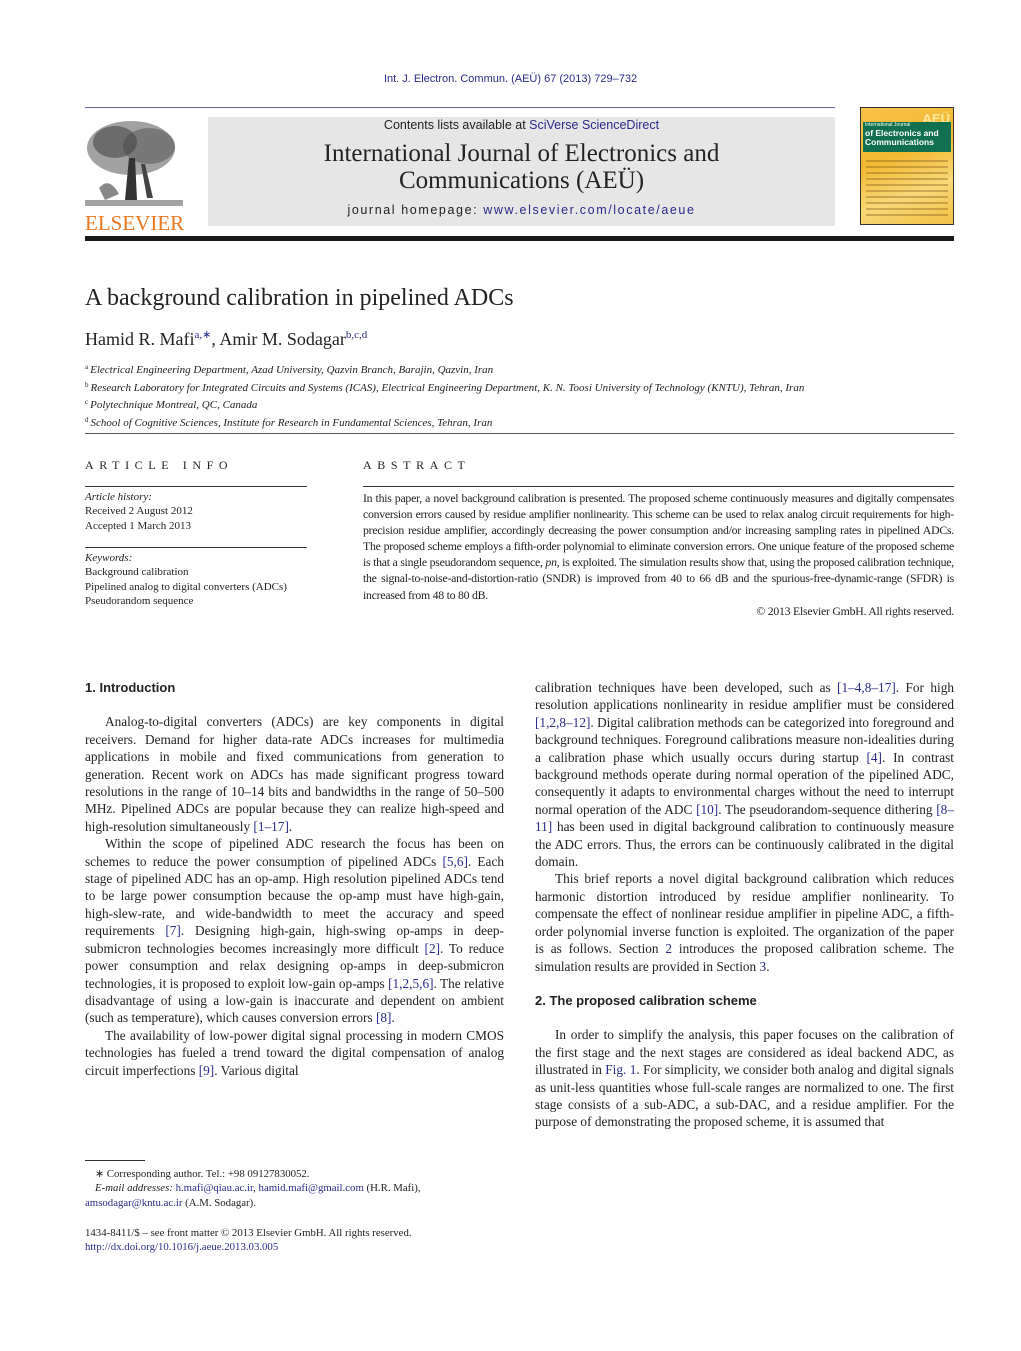 Image resolution: width=1021 pixels, height=1351 pixels. What do you see at coordinates (551, 562) in the screenshot?
I see `abstract-pn-symbol: pn` at bounding box center [551, 562].